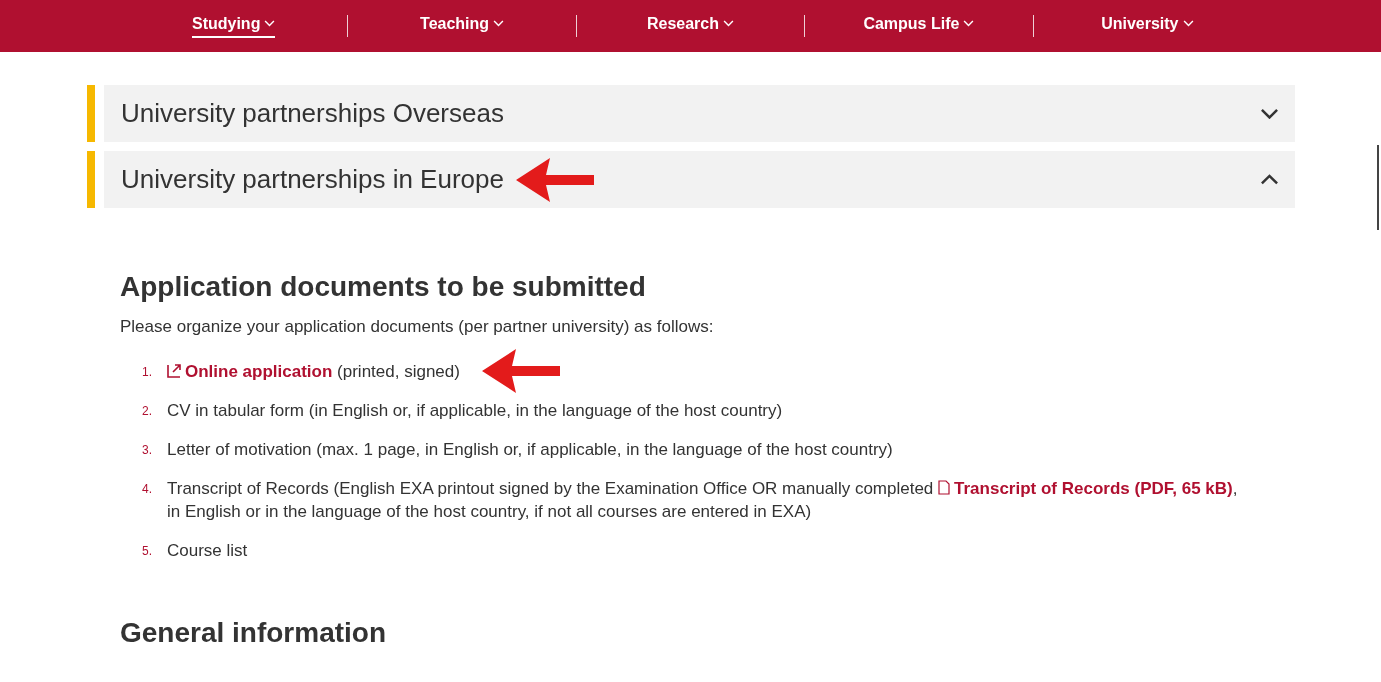 The image size is (1381, 682). Describe the element at coordinates (417, 327) in the screenshot. I see `intro-text: Please organize your application documents (per partner university) as follows:` at that location.